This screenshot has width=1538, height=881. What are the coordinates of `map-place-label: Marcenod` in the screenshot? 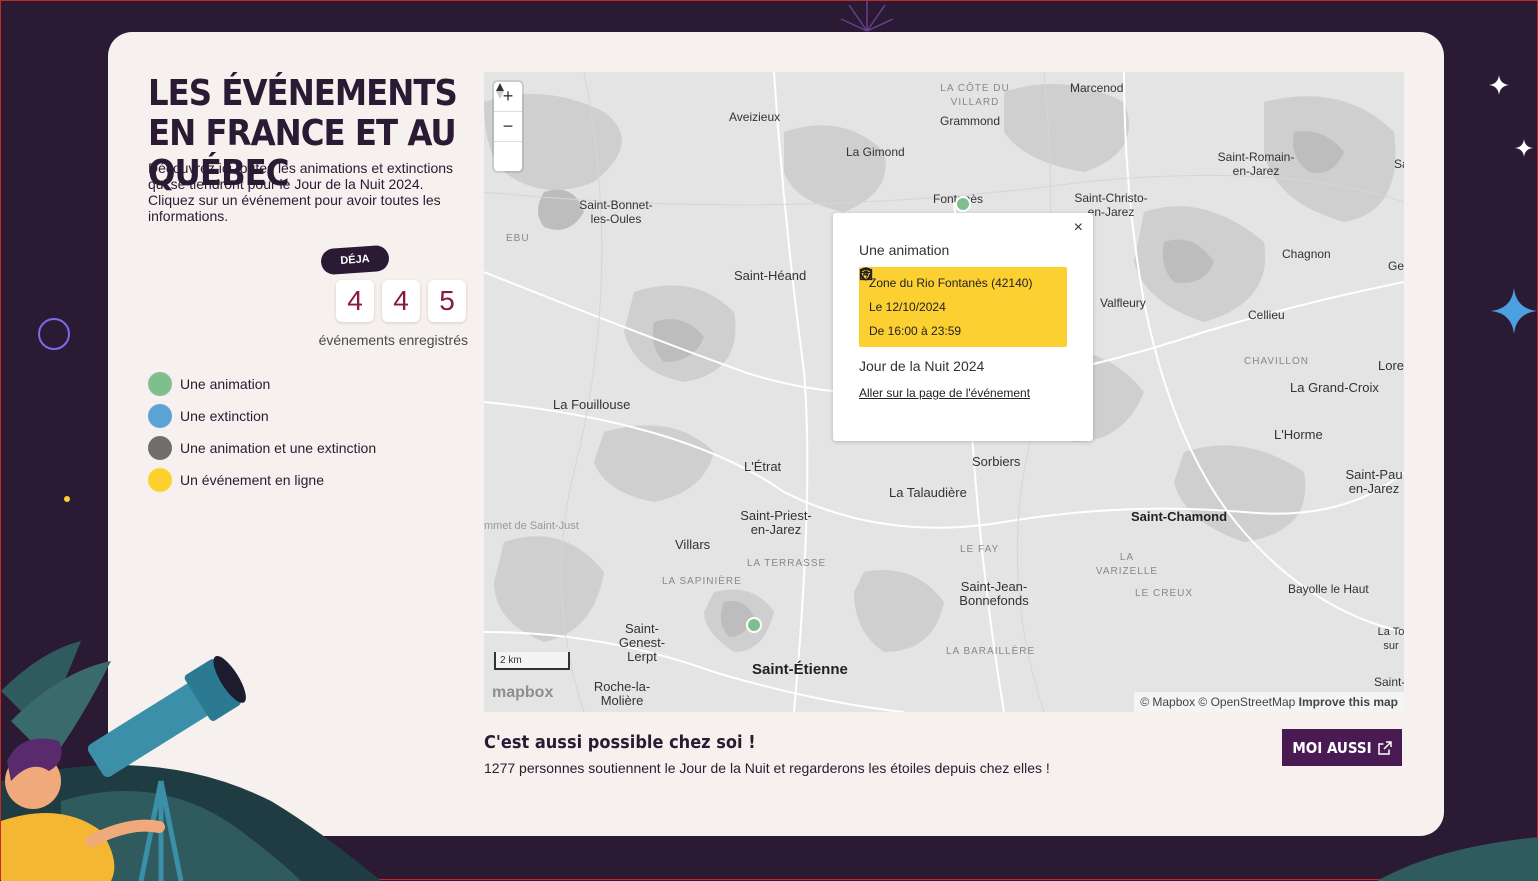 It's located at (1097, 88).